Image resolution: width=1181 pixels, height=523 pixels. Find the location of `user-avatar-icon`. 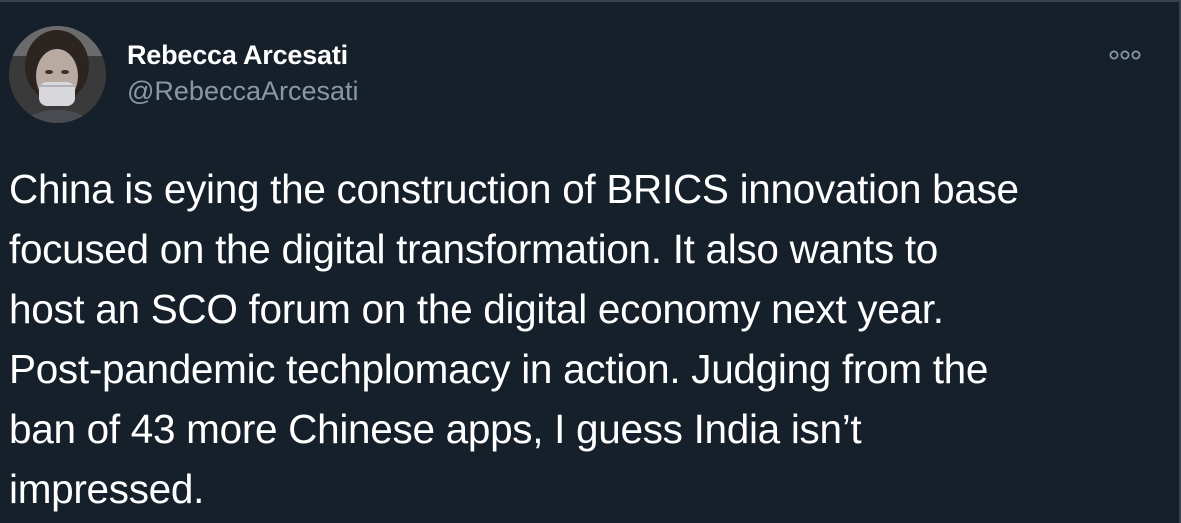

user-avatar-icon is located at coordinates (57, 74).